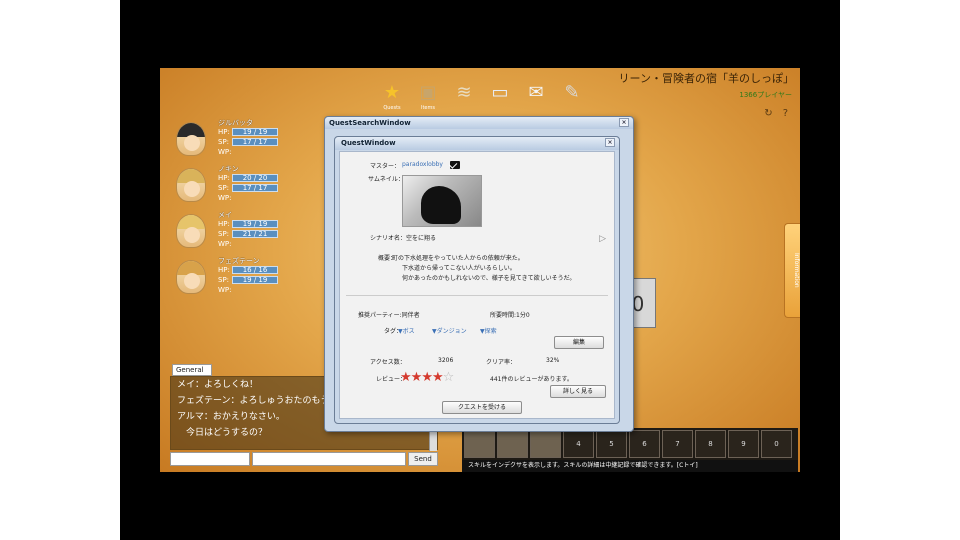 The width and height of the screenshot is (960, 540). What do you see at coordinates (479, 123) in the screenshot?
I see `window-titlebar: QuestSearchWindow ×` at bounding box center [479, 123].